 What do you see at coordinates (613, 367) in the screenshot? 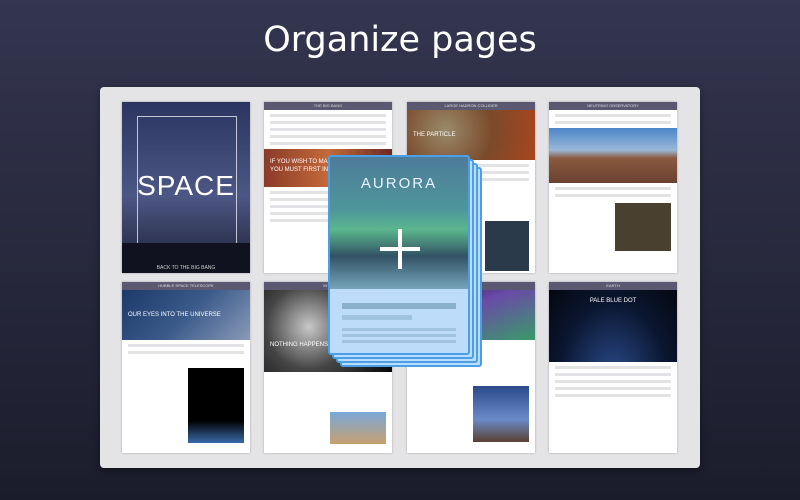
I see `page-earth: EARTH PALE BLUE DOT` at bounding box center [613, 367].